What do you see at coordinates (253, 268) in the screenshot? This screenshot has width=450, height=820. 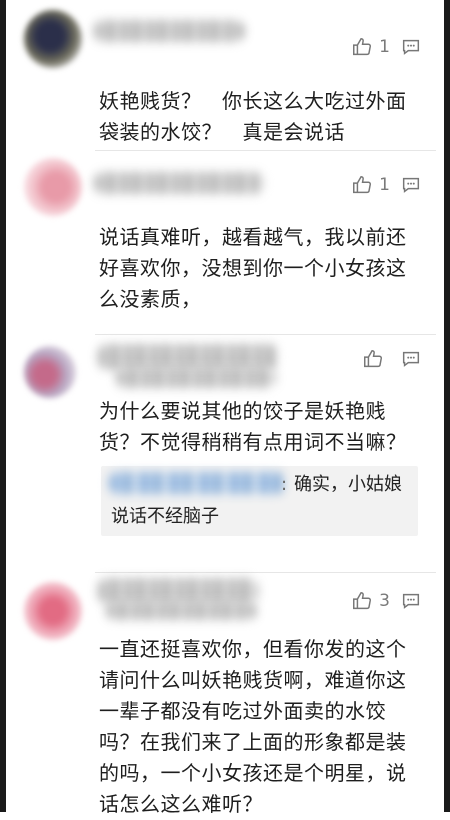 I see `comment-text: 说话真难听，越看越气，我以前还好喜欢你，没想到你一个小女孩这么没素质，` at bounding box center [253, 268].